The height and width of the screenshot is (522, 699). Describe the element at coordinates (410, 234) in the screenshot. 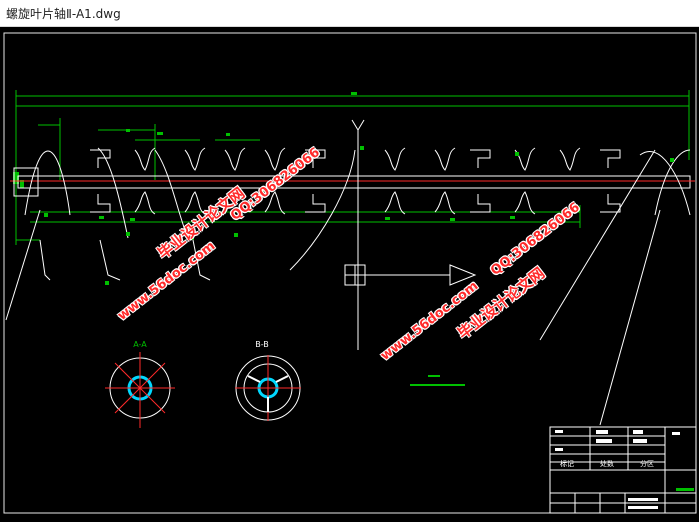

I see `section-cut-symbol` at that location.